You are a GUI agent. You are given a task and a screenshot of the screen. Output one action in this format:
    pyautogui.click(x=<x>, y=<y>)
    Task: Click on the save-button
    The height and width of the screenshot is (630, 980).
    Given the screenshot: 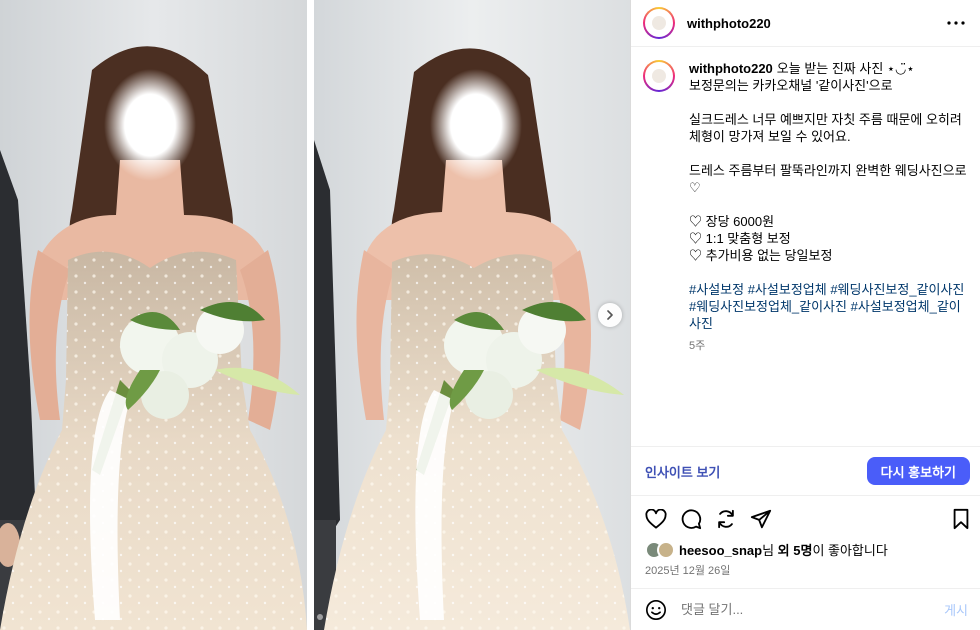 What is the action you would take?
    pyautogui.click(x=961, y=519)
    